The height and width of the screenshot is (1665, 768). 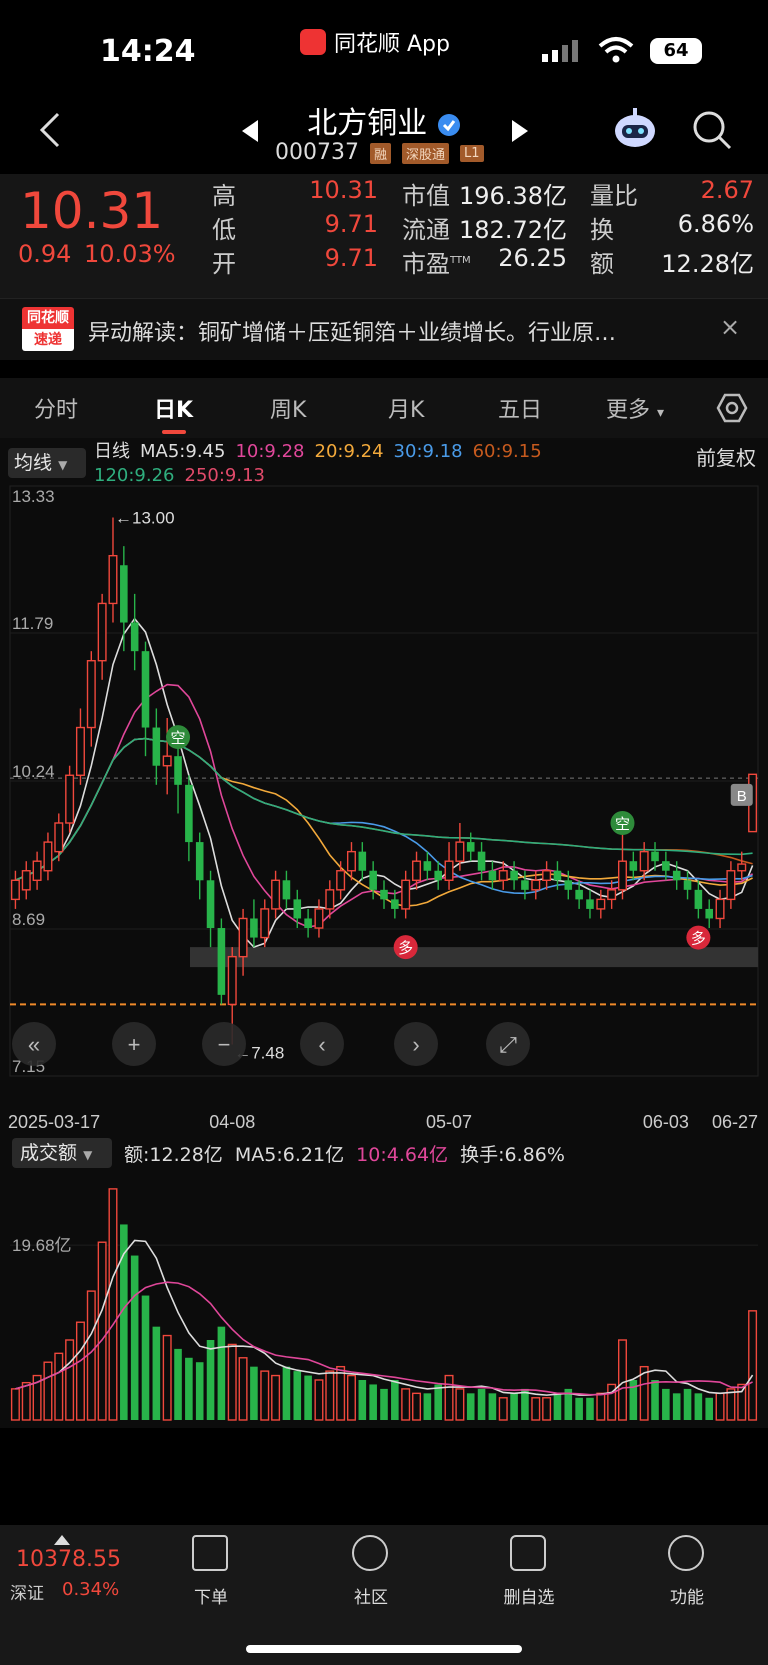 I want to click on index-value: 10378.55, so click(x=68, y=1559).